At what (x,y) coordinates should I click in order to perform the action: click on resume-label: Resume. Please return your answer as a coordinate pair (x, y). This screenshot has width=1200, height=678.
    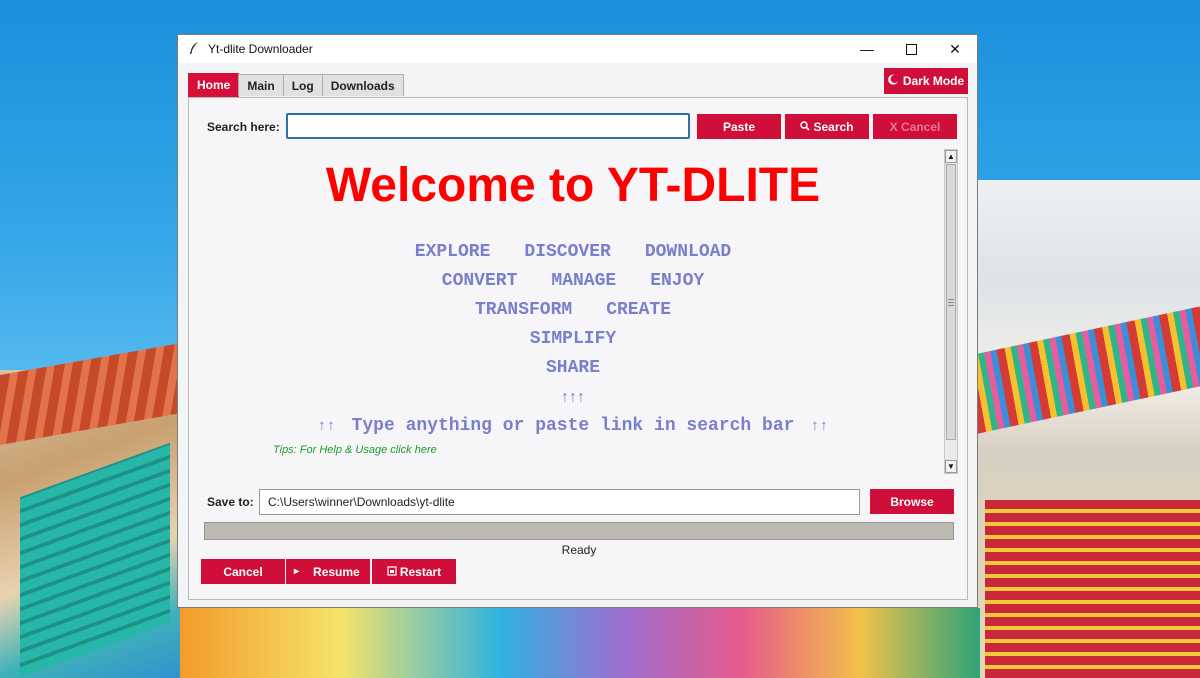
    Looking at the image, I should click on (336, 571).